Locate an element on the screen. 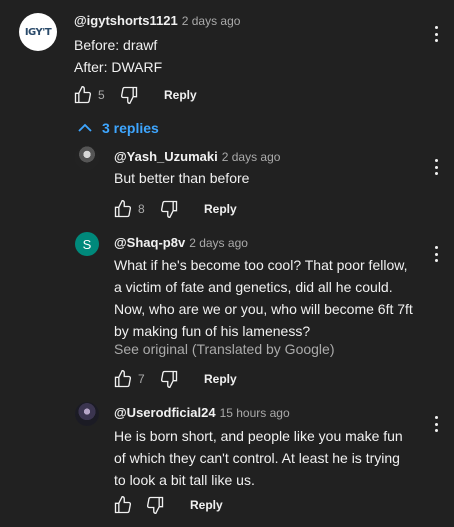 The height and width of the screenshot is (527, 454). avatar-letter: S is located at coordinates (87, 244).